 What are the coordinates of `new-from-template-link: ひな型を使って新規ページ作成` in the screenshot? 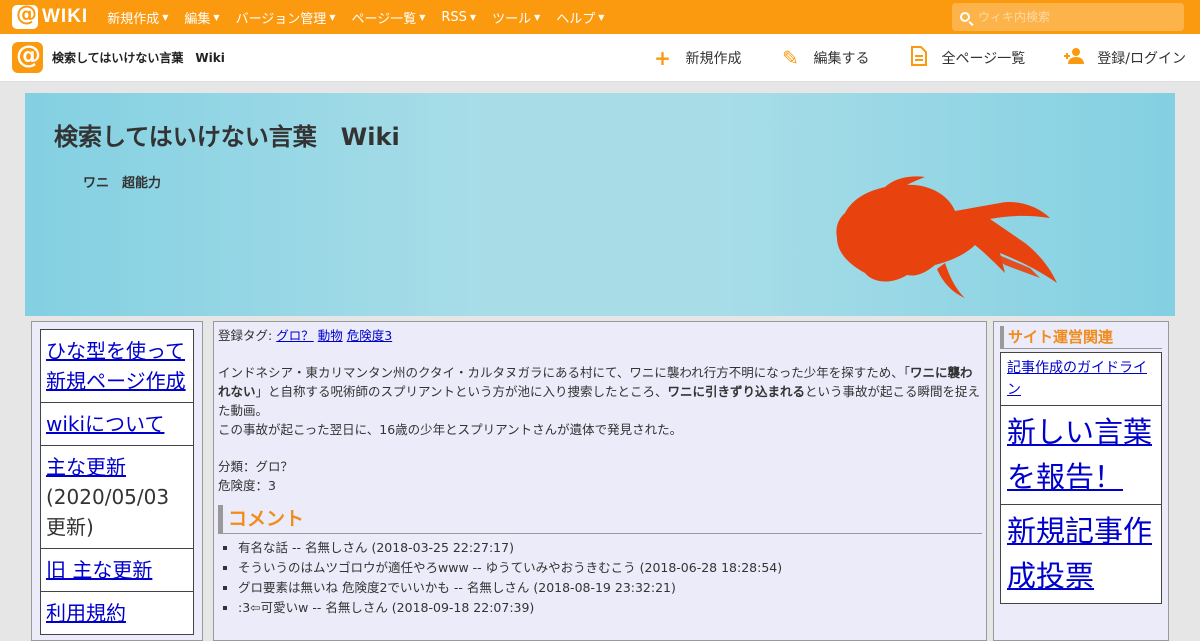 It's located at (116, 366).